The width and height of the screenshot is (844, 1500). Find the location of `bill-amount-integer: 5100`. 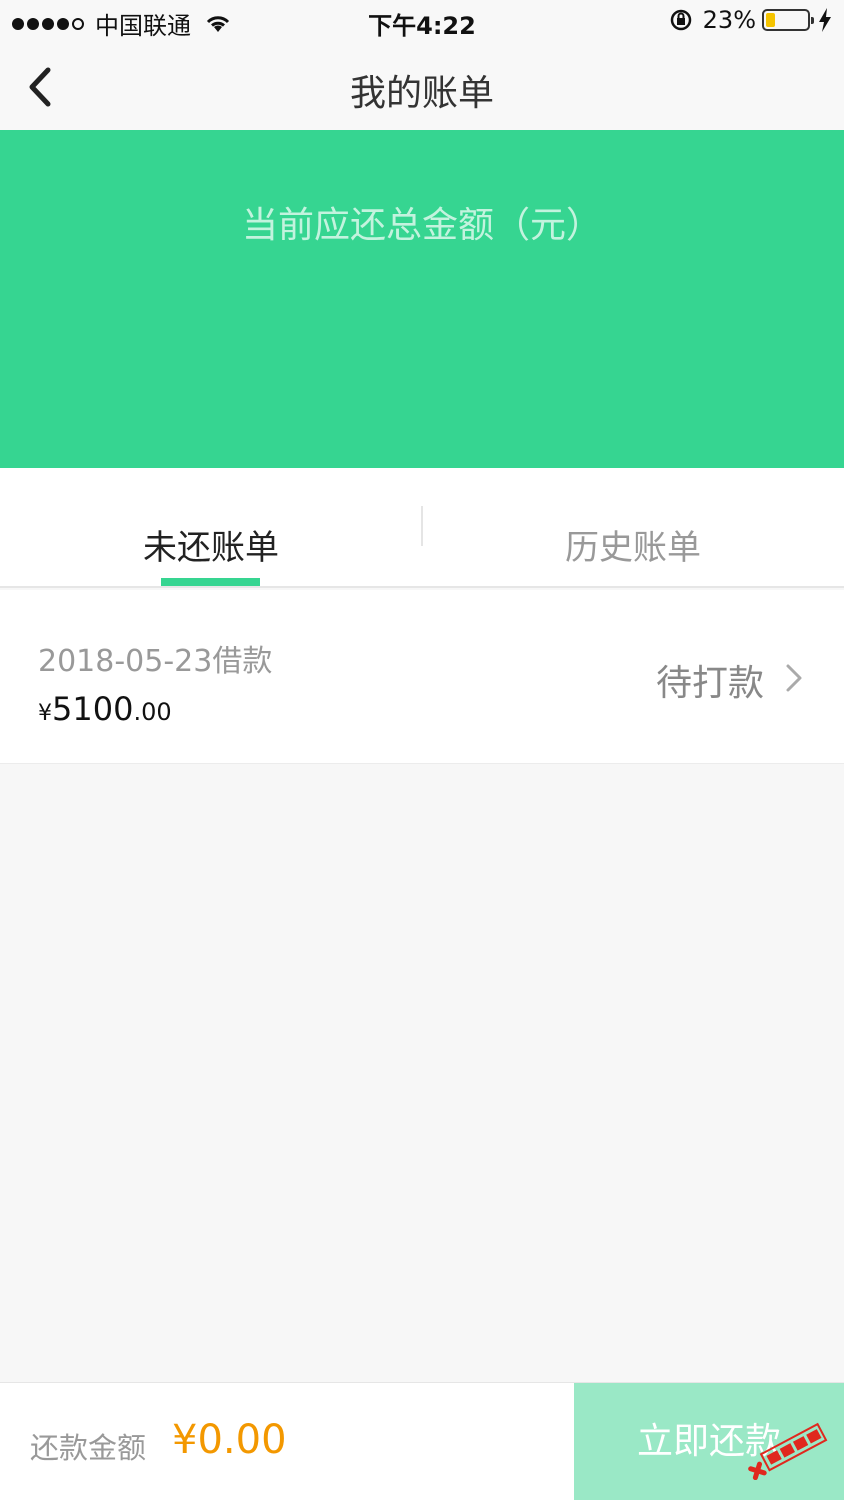

bill-amount-integer: 5100 is located at coordinates (93, 709).